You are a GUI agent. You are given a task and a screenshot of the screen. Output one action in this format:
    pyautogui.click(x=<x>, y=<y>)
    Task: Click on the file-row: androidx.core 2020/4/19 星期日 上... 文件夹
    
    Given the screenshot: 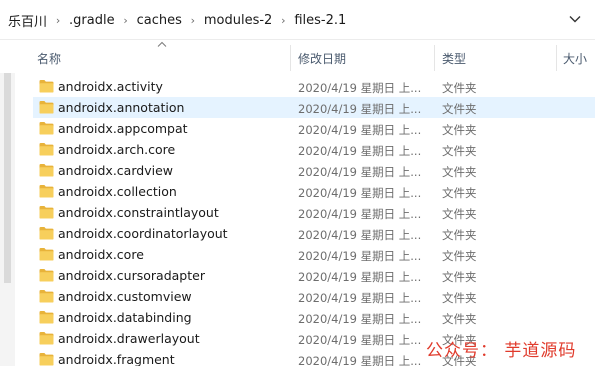 What is the action you would take?
    pyautogui.click(x=314, y=254)
    